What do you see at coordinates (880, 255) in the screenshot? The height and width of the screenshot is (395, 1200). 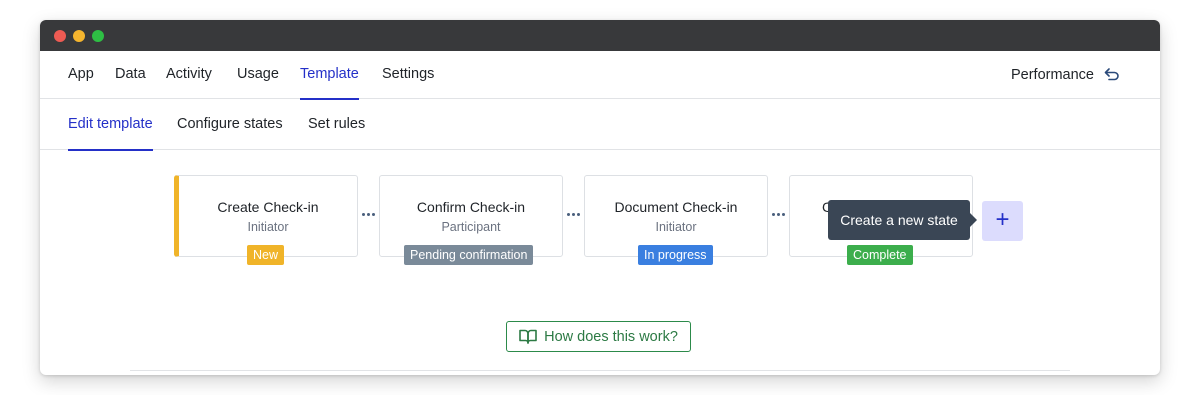 I see `status-badge-complete: Complete` at bounding box center [880, 255].